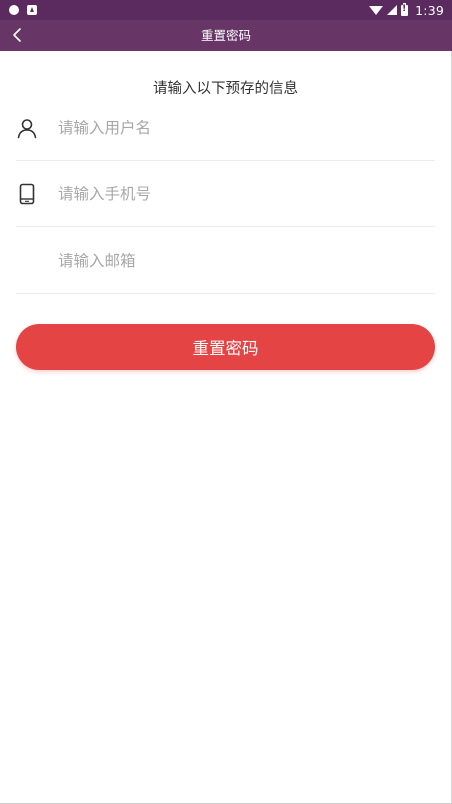 This screenshot has height=804, width=452. Describe the element at coordinates (246, 193) in the screenshot. I see `phone-input` at that location.